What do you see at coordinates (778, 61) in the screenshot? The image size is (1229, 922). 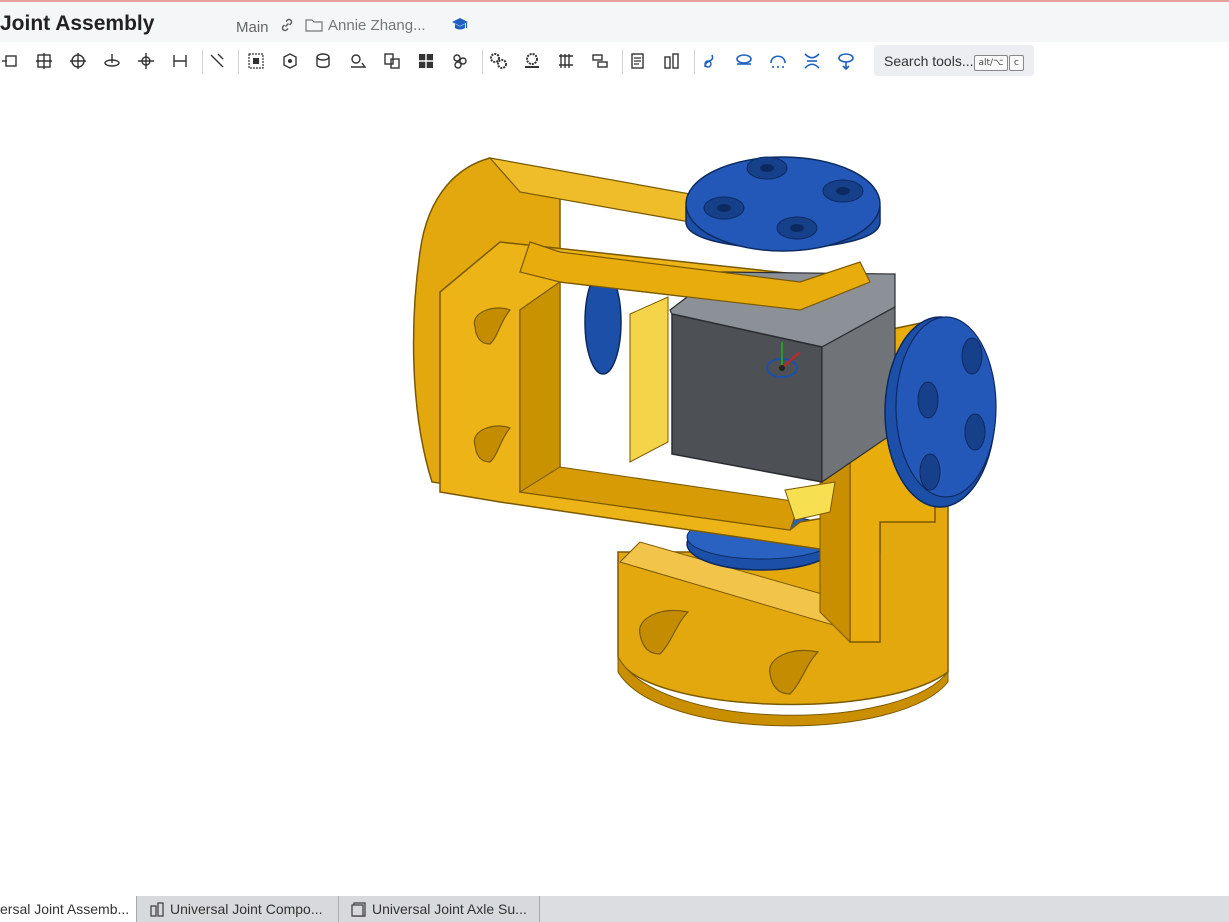 I see `mass-properties-icon` at bounding box center [778, 61].